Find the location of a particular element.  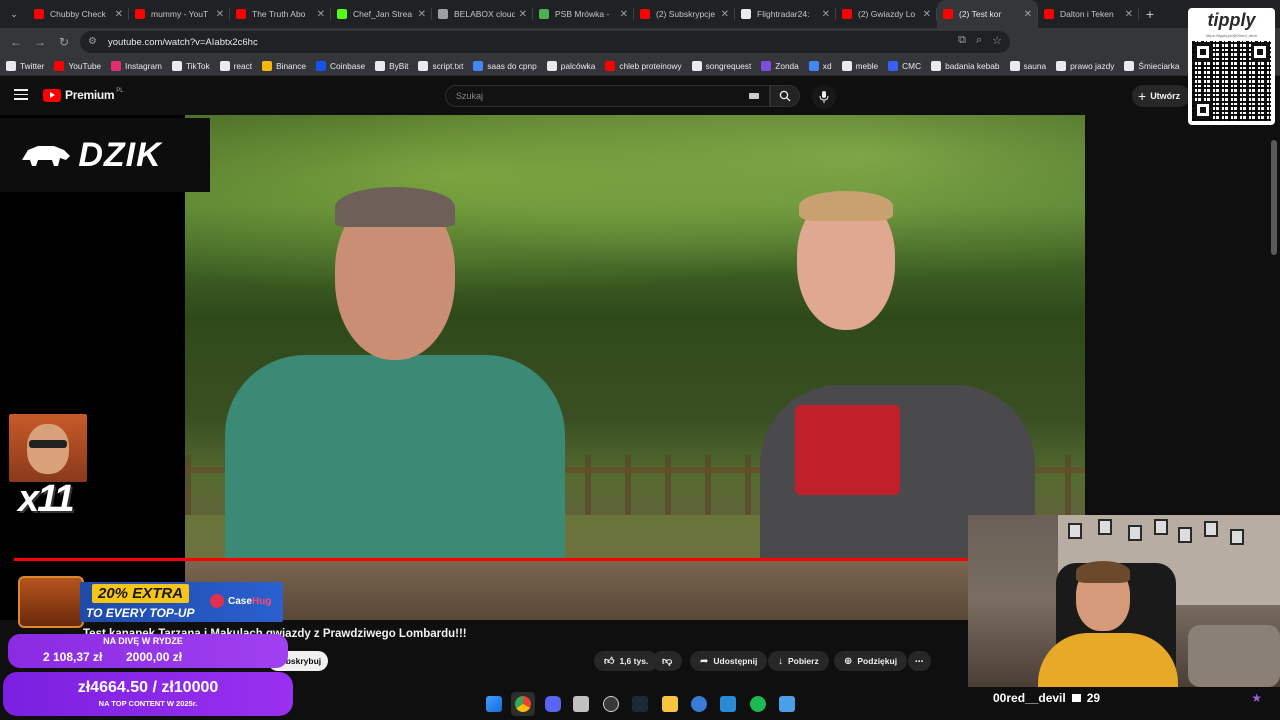

top-goal-value: zł4664.50 / zł10000 is located at coordinates (148, 687).